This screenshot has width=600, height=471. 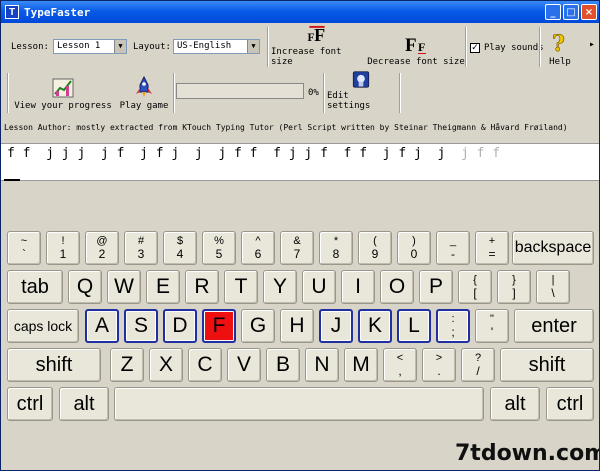 I want to click on key-backspace: backspace, so click(x=553, y=248).